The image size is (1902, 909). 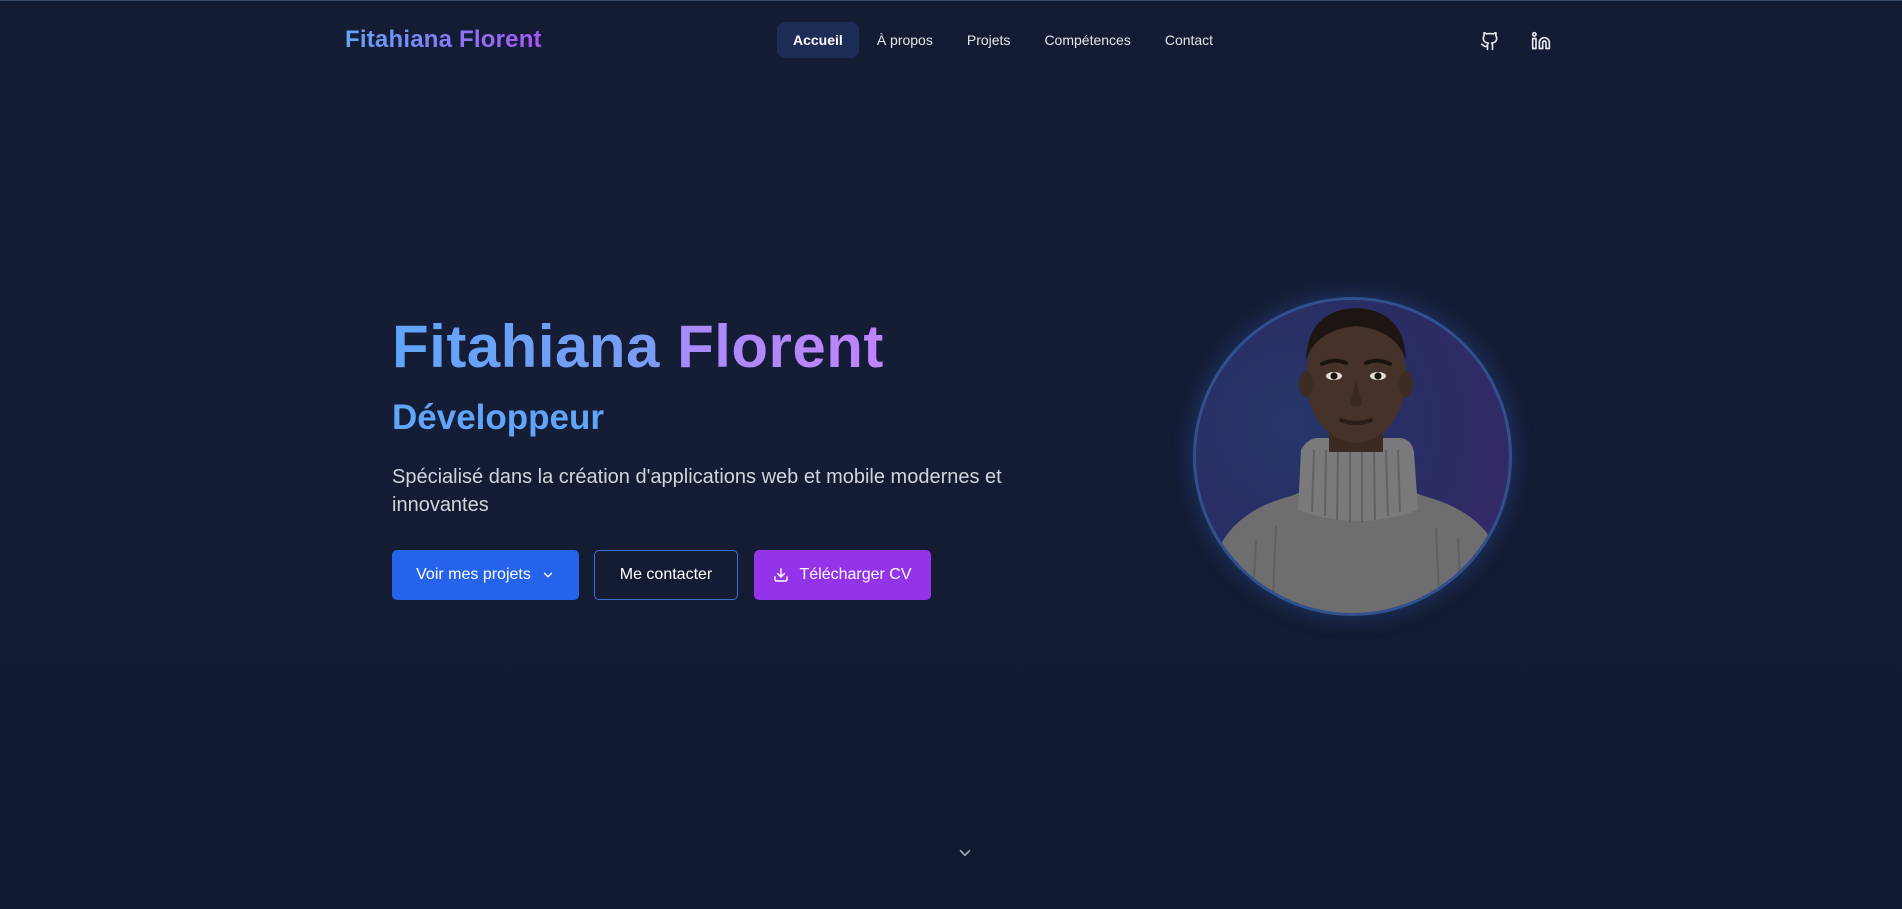 I want to click on scroll-down-button, so click(x=965, y=853).